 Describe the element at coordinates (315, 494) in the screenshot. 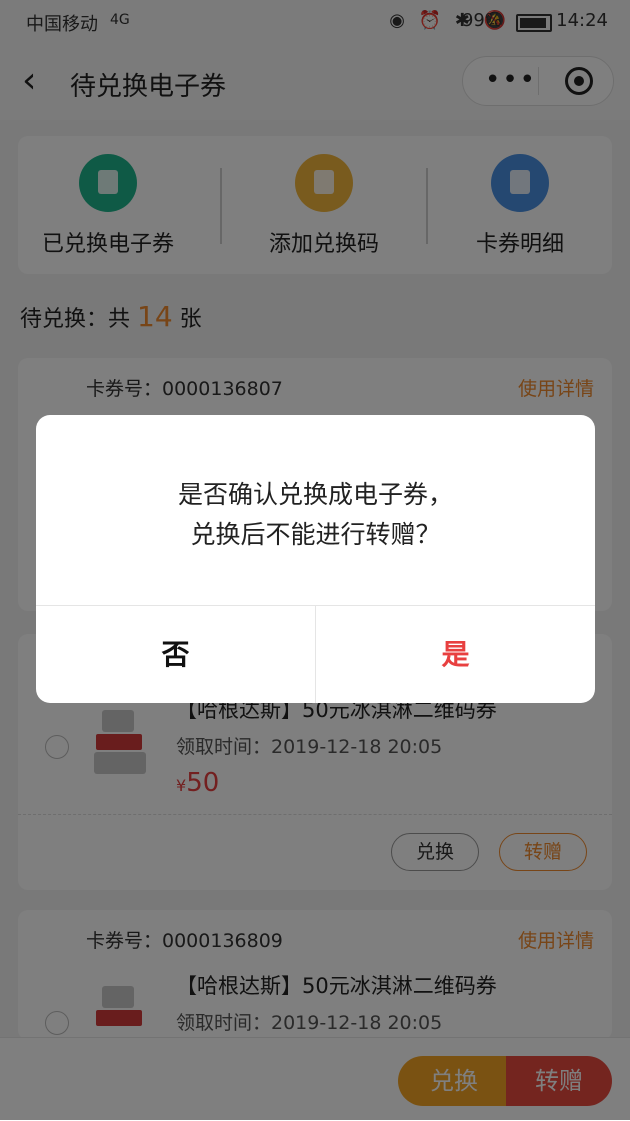

I see `dialog-message-line1: 是否确认兑换成电子券，` at that location.